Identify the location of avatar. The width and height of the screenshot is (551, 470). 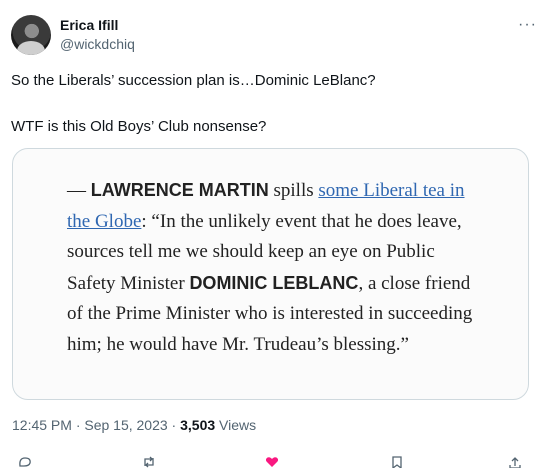
(31, 35).